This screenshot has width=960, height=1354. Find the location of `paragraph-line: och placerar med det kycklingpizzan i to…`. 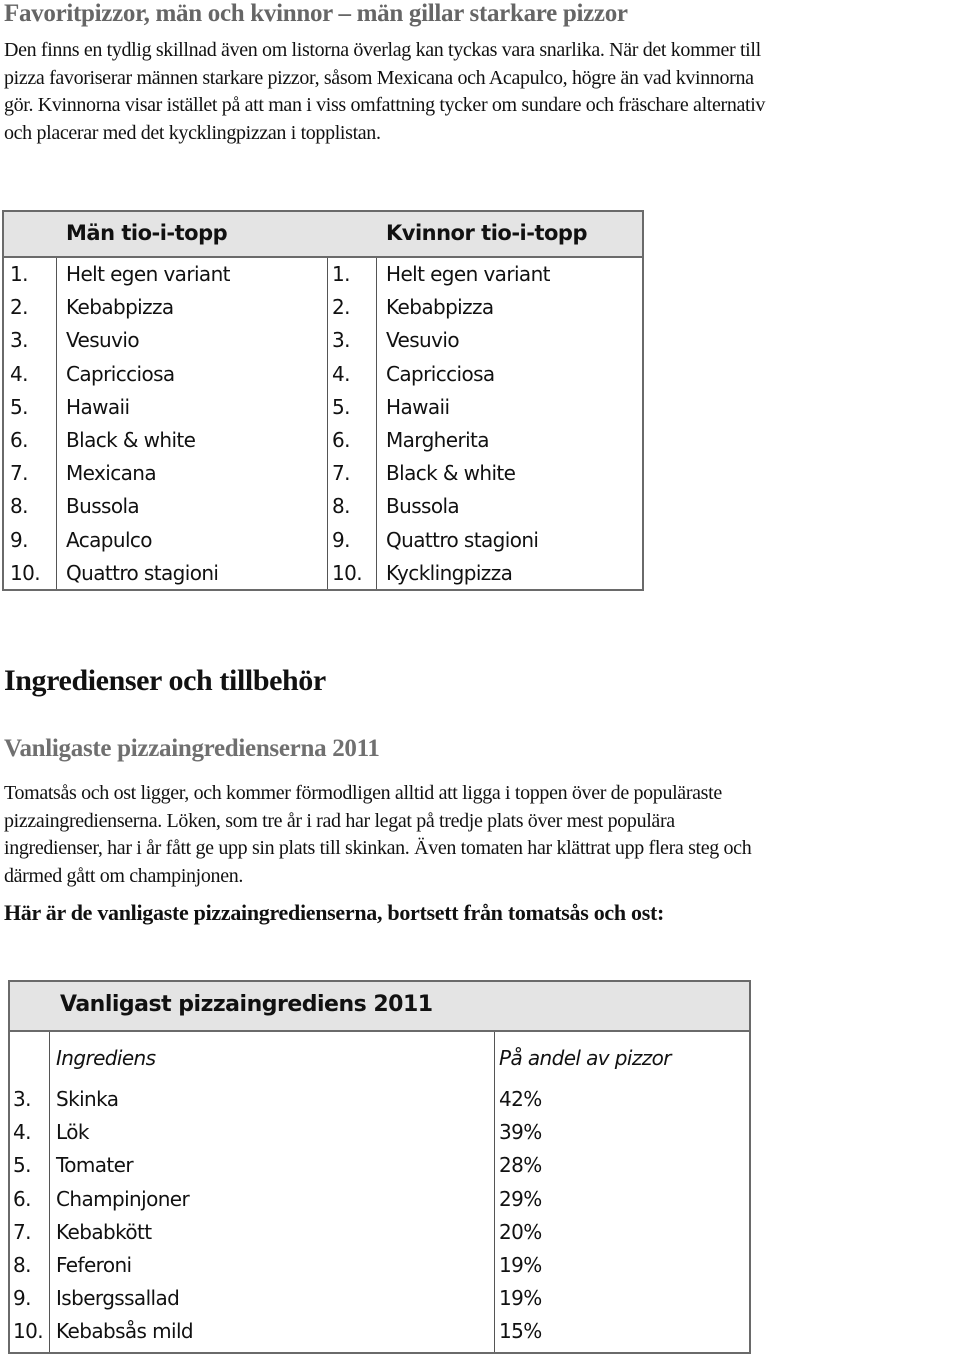

paragraph-line: och placerar med det kycklingpizzan i to… is located at coordinates (192, 132).